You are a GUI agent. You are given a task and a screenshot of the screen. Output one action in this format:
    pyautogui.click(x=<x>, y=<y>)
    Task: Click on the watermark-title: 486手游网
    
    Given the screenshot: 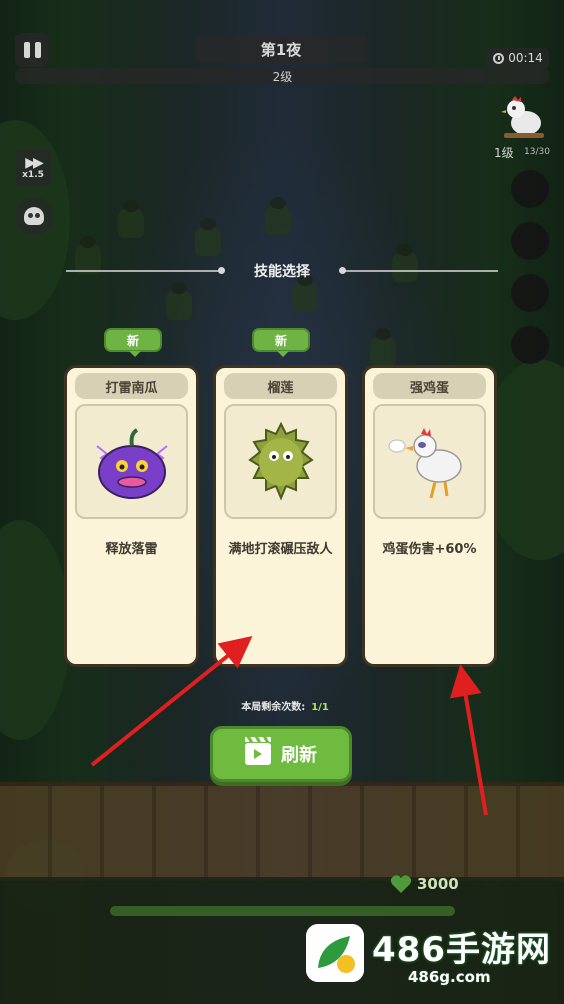 What is the action you would take?
    pyautogui.click(x=461, y=950)
    